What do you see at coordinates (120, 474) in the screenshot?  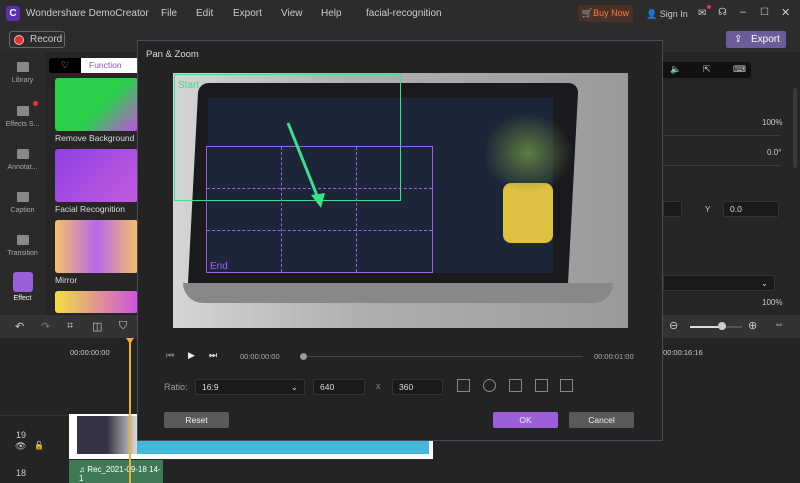 I see `audio-clip-label: Rec_2021-09-18 14-1` at bounding box center [120, 474].